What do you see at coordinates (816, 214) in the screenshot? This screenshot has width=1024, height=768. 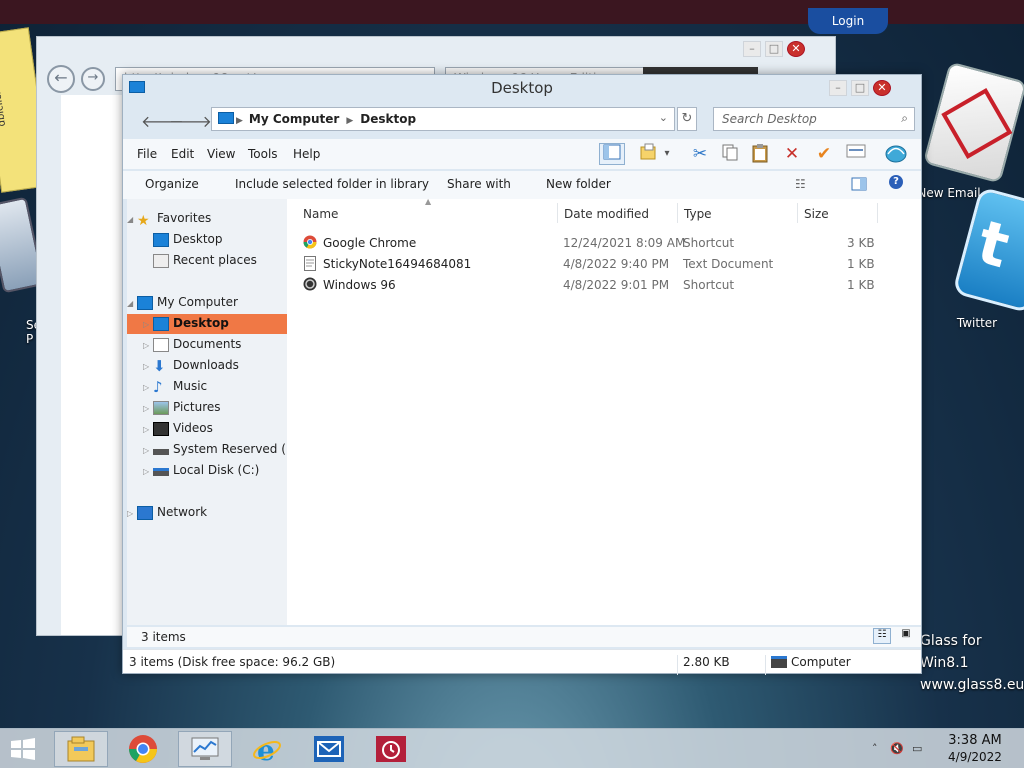 I see `column-header-size: Size` at bounding box center [816, 214].